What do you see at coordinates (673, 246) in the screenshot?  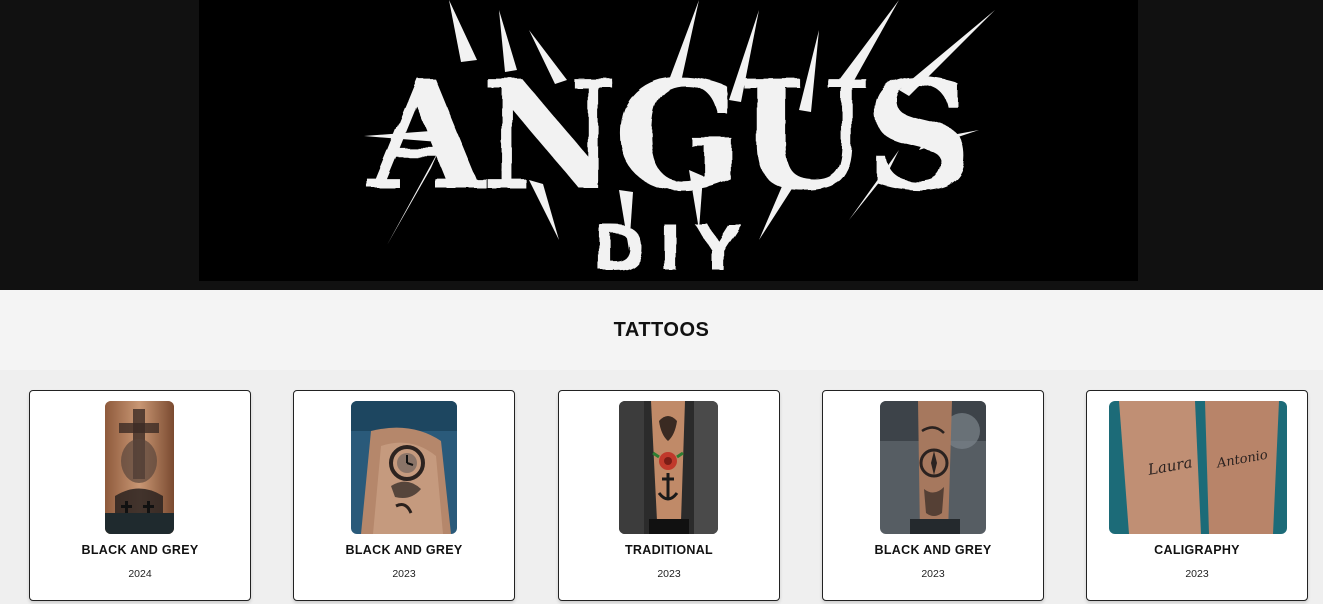 I see `logo-sub: DIY` at bounding box center [673, 246].